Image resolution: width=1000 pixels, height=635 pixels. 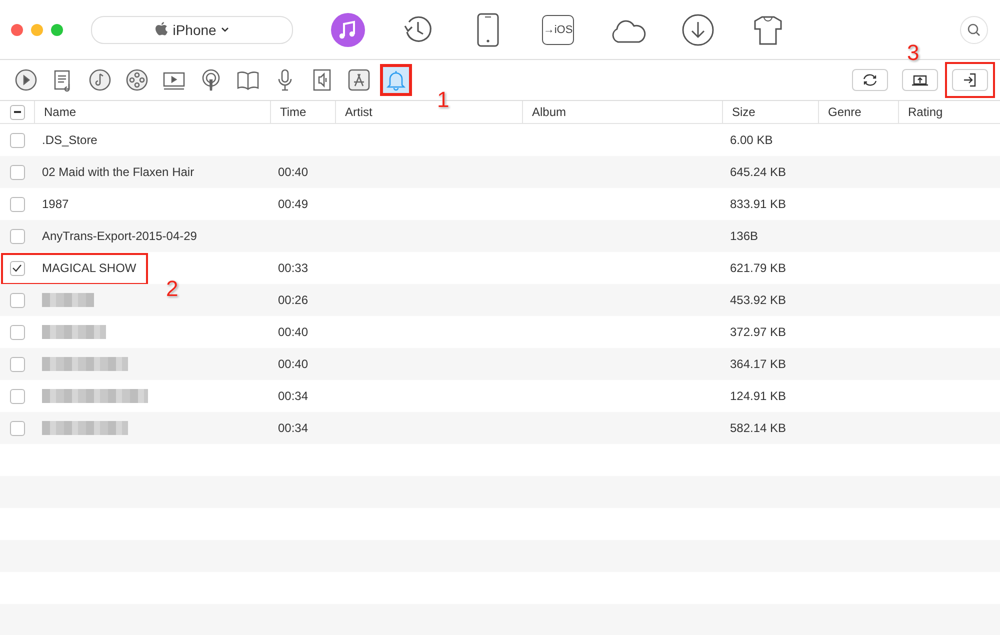 What do you see at coordinates (172, 289) in the screenshot?
I see `callout-number: 2` at bounding box center [172, 289].